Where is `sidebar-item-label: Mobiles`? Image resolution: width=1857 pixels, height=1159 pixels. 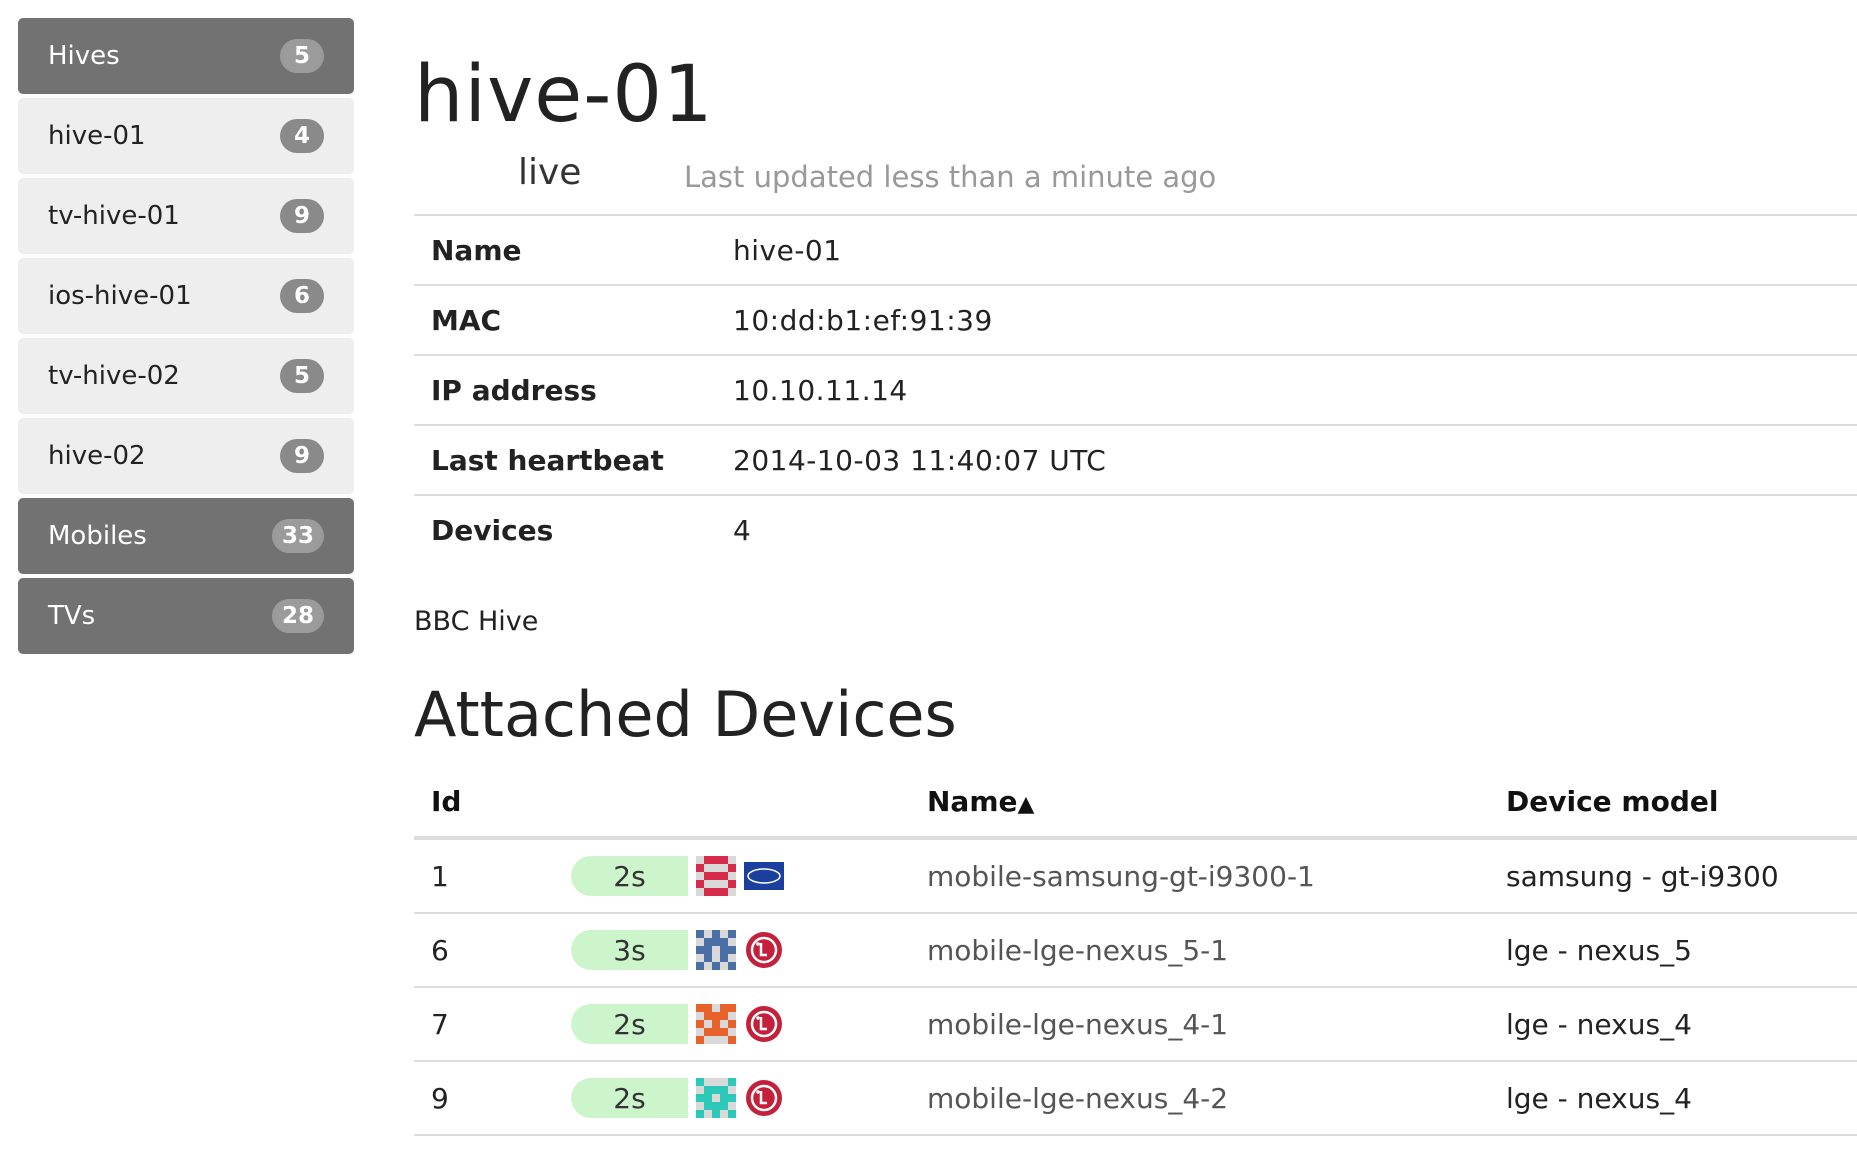
sidebar-item-label: Mobiles is located at coordinates (97, 536).